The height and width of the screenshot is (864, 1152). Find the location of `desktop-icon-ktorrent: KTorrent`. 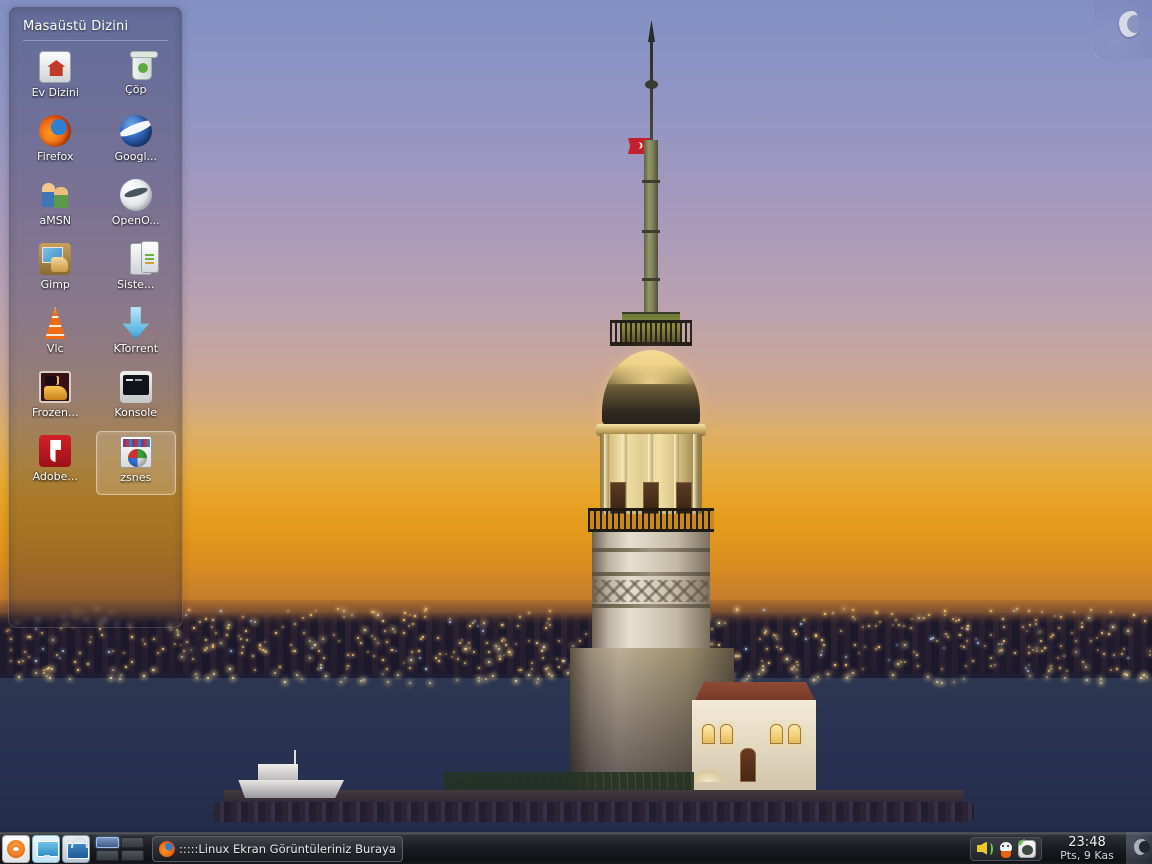

desktop-icon-ktorrent: KTorrent is located at coordinates (136, 335).